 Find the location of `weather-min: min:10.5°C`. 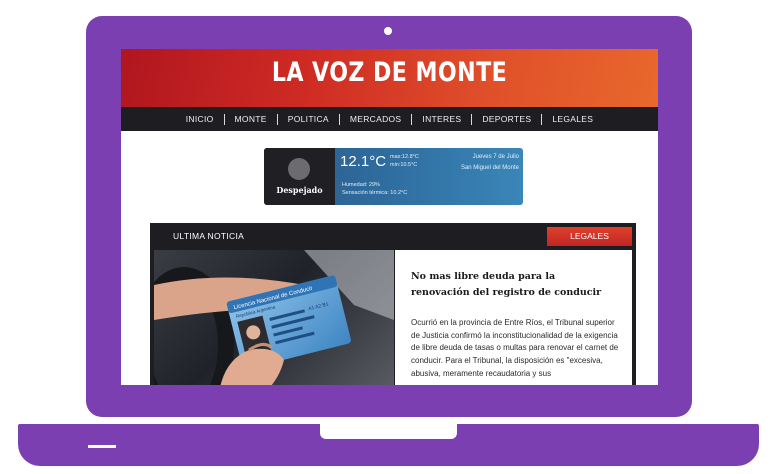

weather-min: min:10.5°C is located at coordinates (404, 165).